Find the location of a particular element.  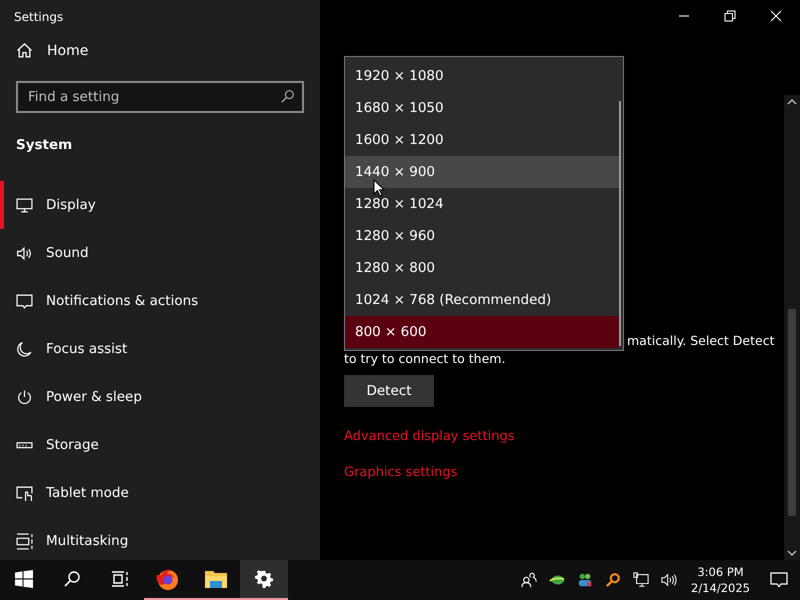

windows-logo-icon is located at coordinates (24, 579).